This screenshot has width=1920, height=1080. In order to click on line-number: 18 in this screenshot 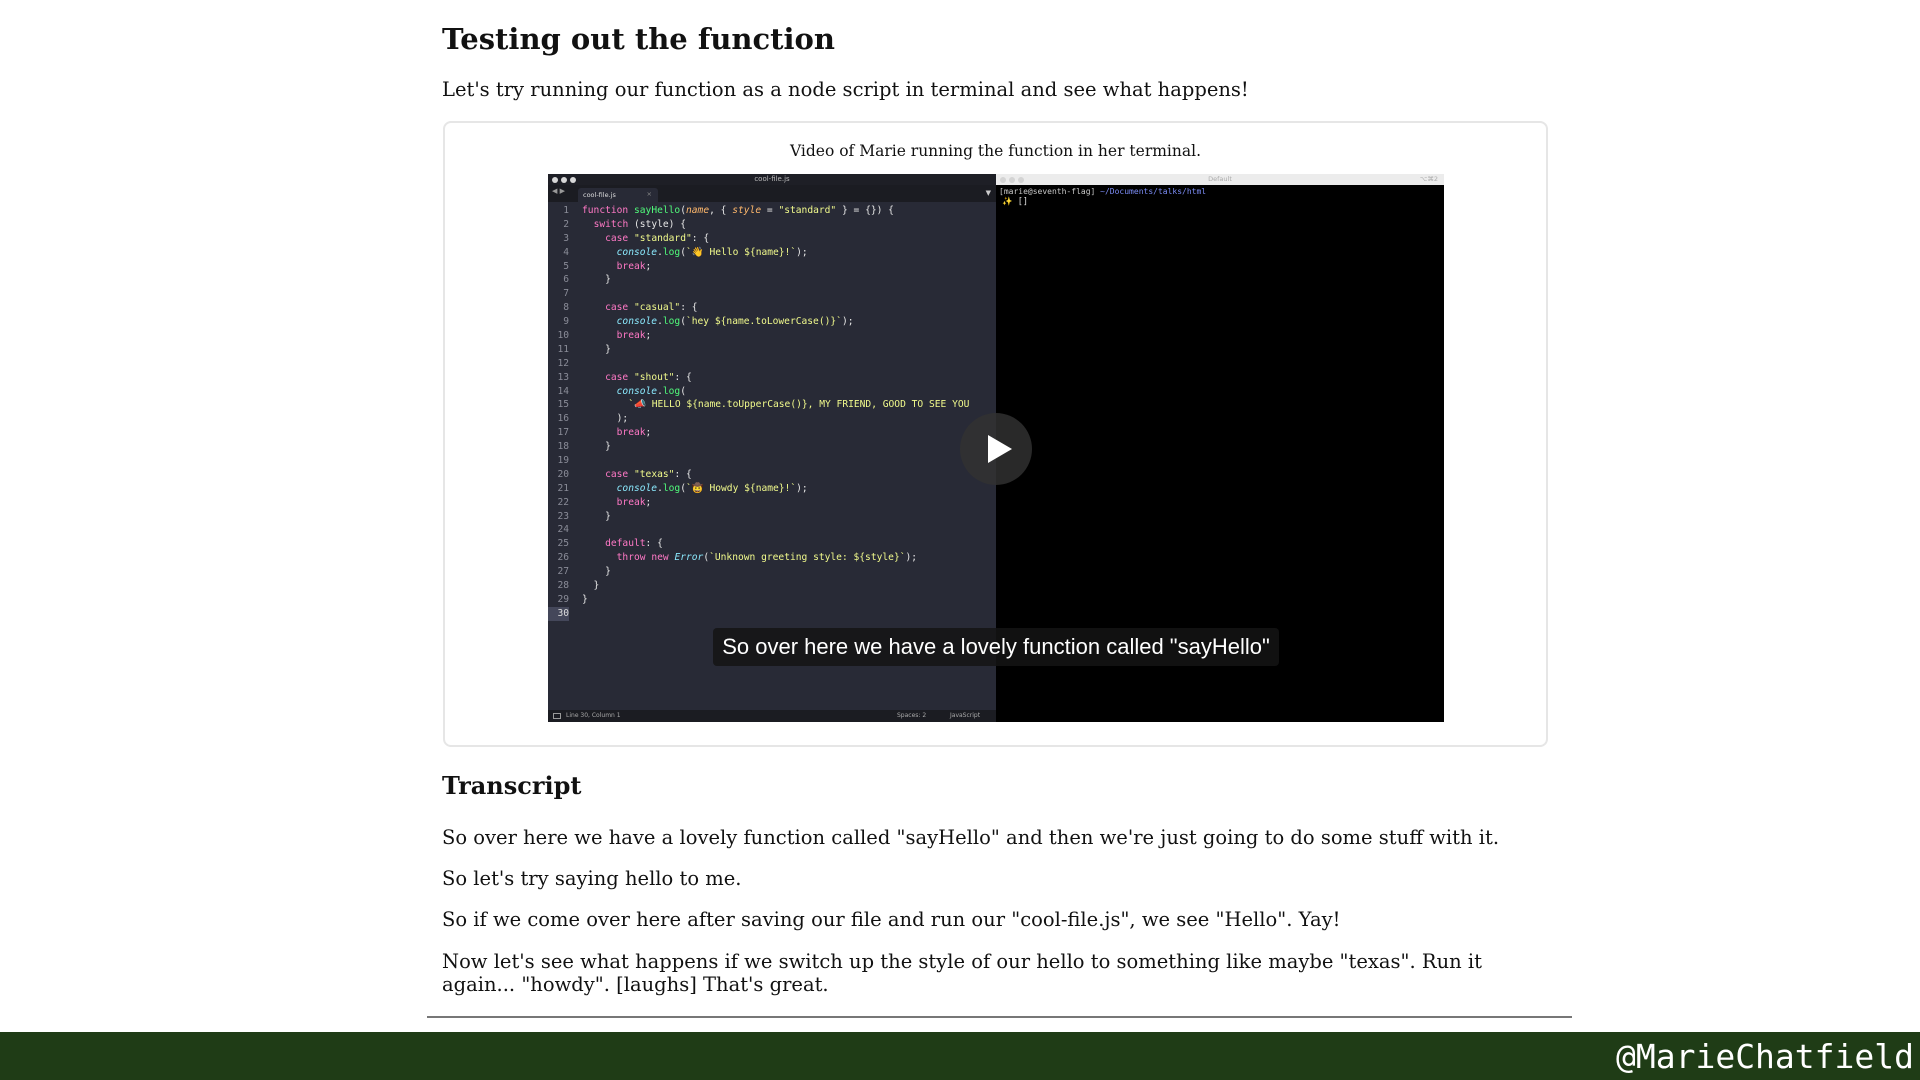, I will do `click(563, 447)`.